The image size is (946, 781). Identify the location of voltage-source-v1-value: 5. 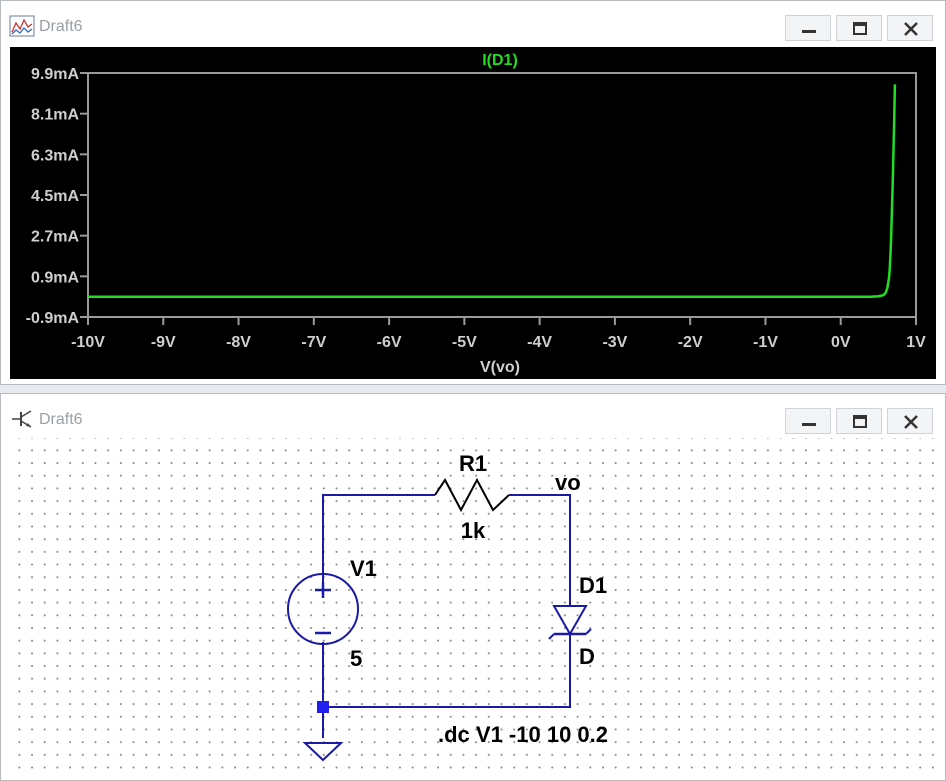
(356, 658).